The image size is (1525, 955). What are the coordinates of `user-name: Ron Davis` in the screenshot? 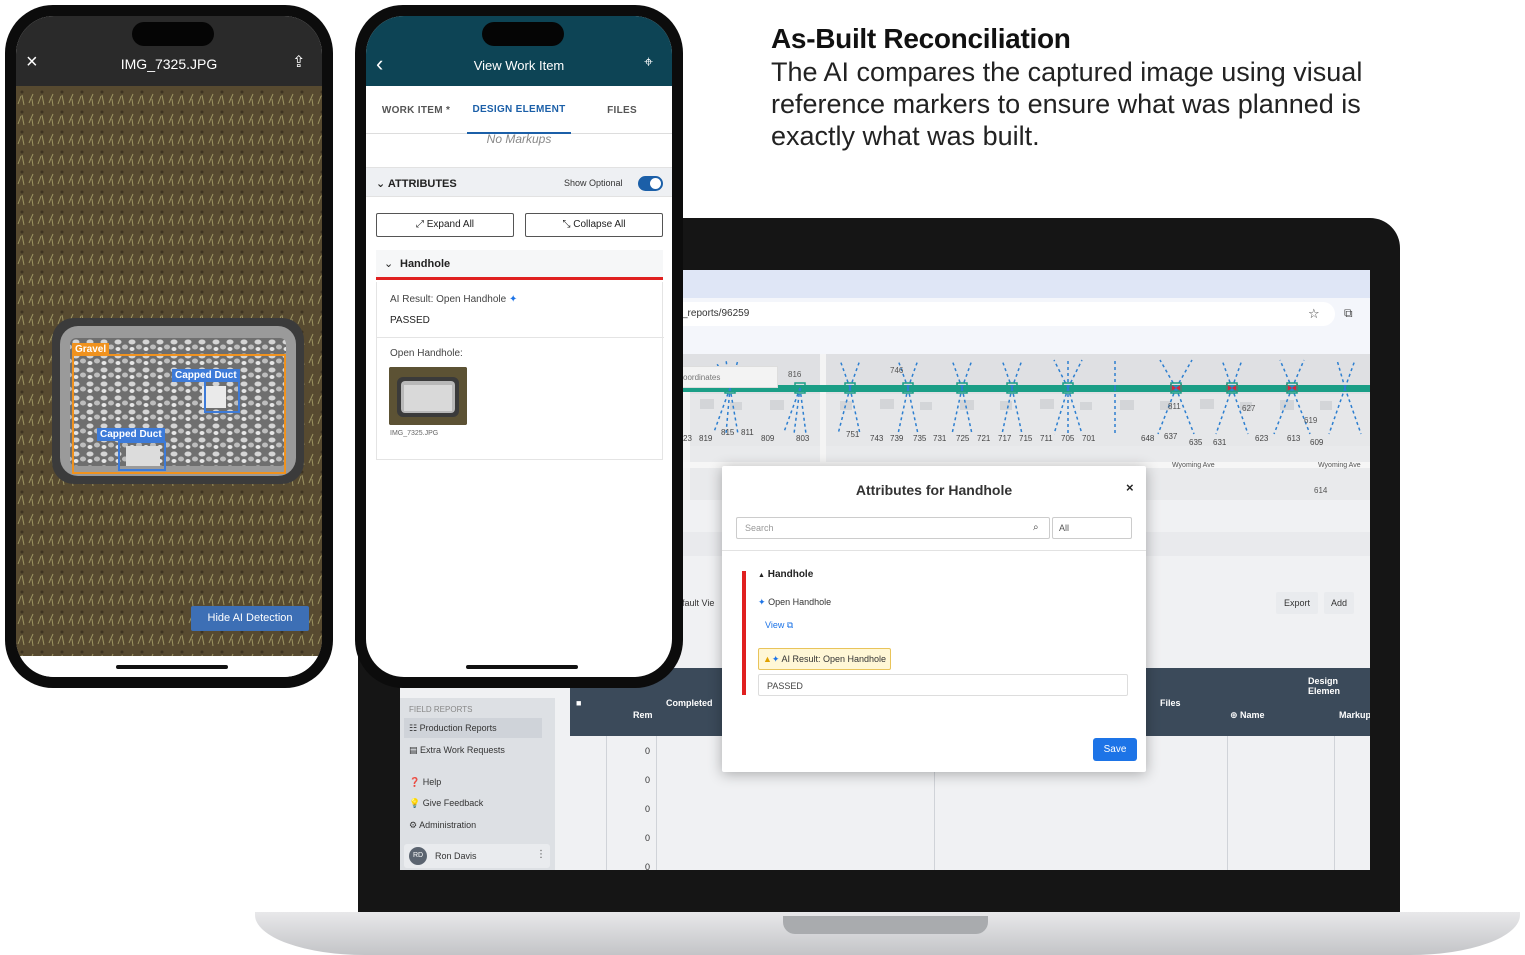 It's located at (456, 856).